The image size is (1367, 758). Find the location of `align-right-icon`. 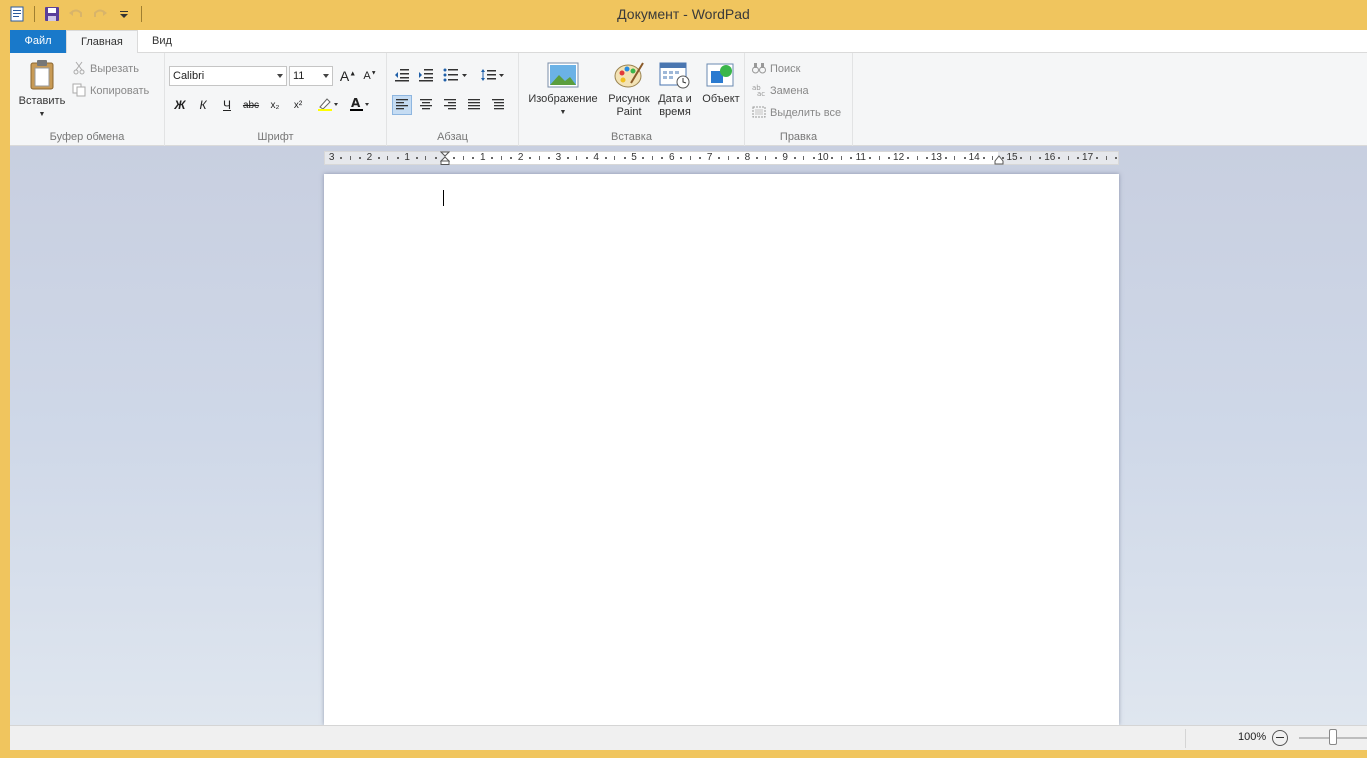

align-right-icon is located at coordinates (450, 105).